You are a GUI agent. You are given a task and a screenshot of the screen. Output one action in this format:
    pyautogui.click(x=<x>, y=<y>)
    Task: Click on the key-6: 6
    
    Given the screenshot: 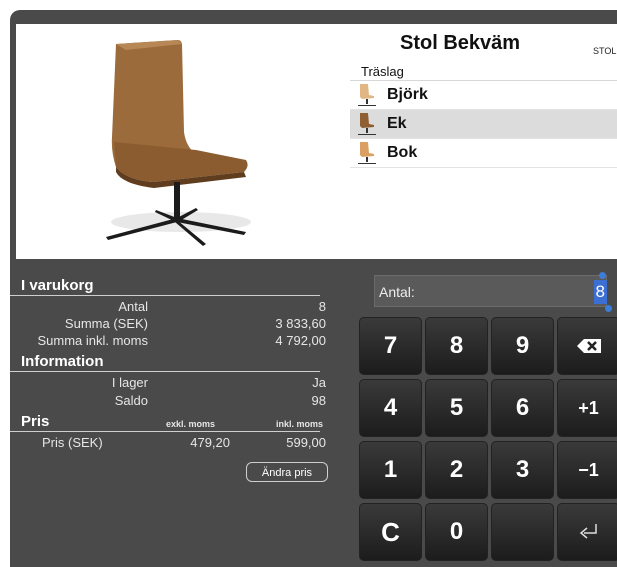 What is the action you would take?
    pyautogui.click(x=522, y=408)
    